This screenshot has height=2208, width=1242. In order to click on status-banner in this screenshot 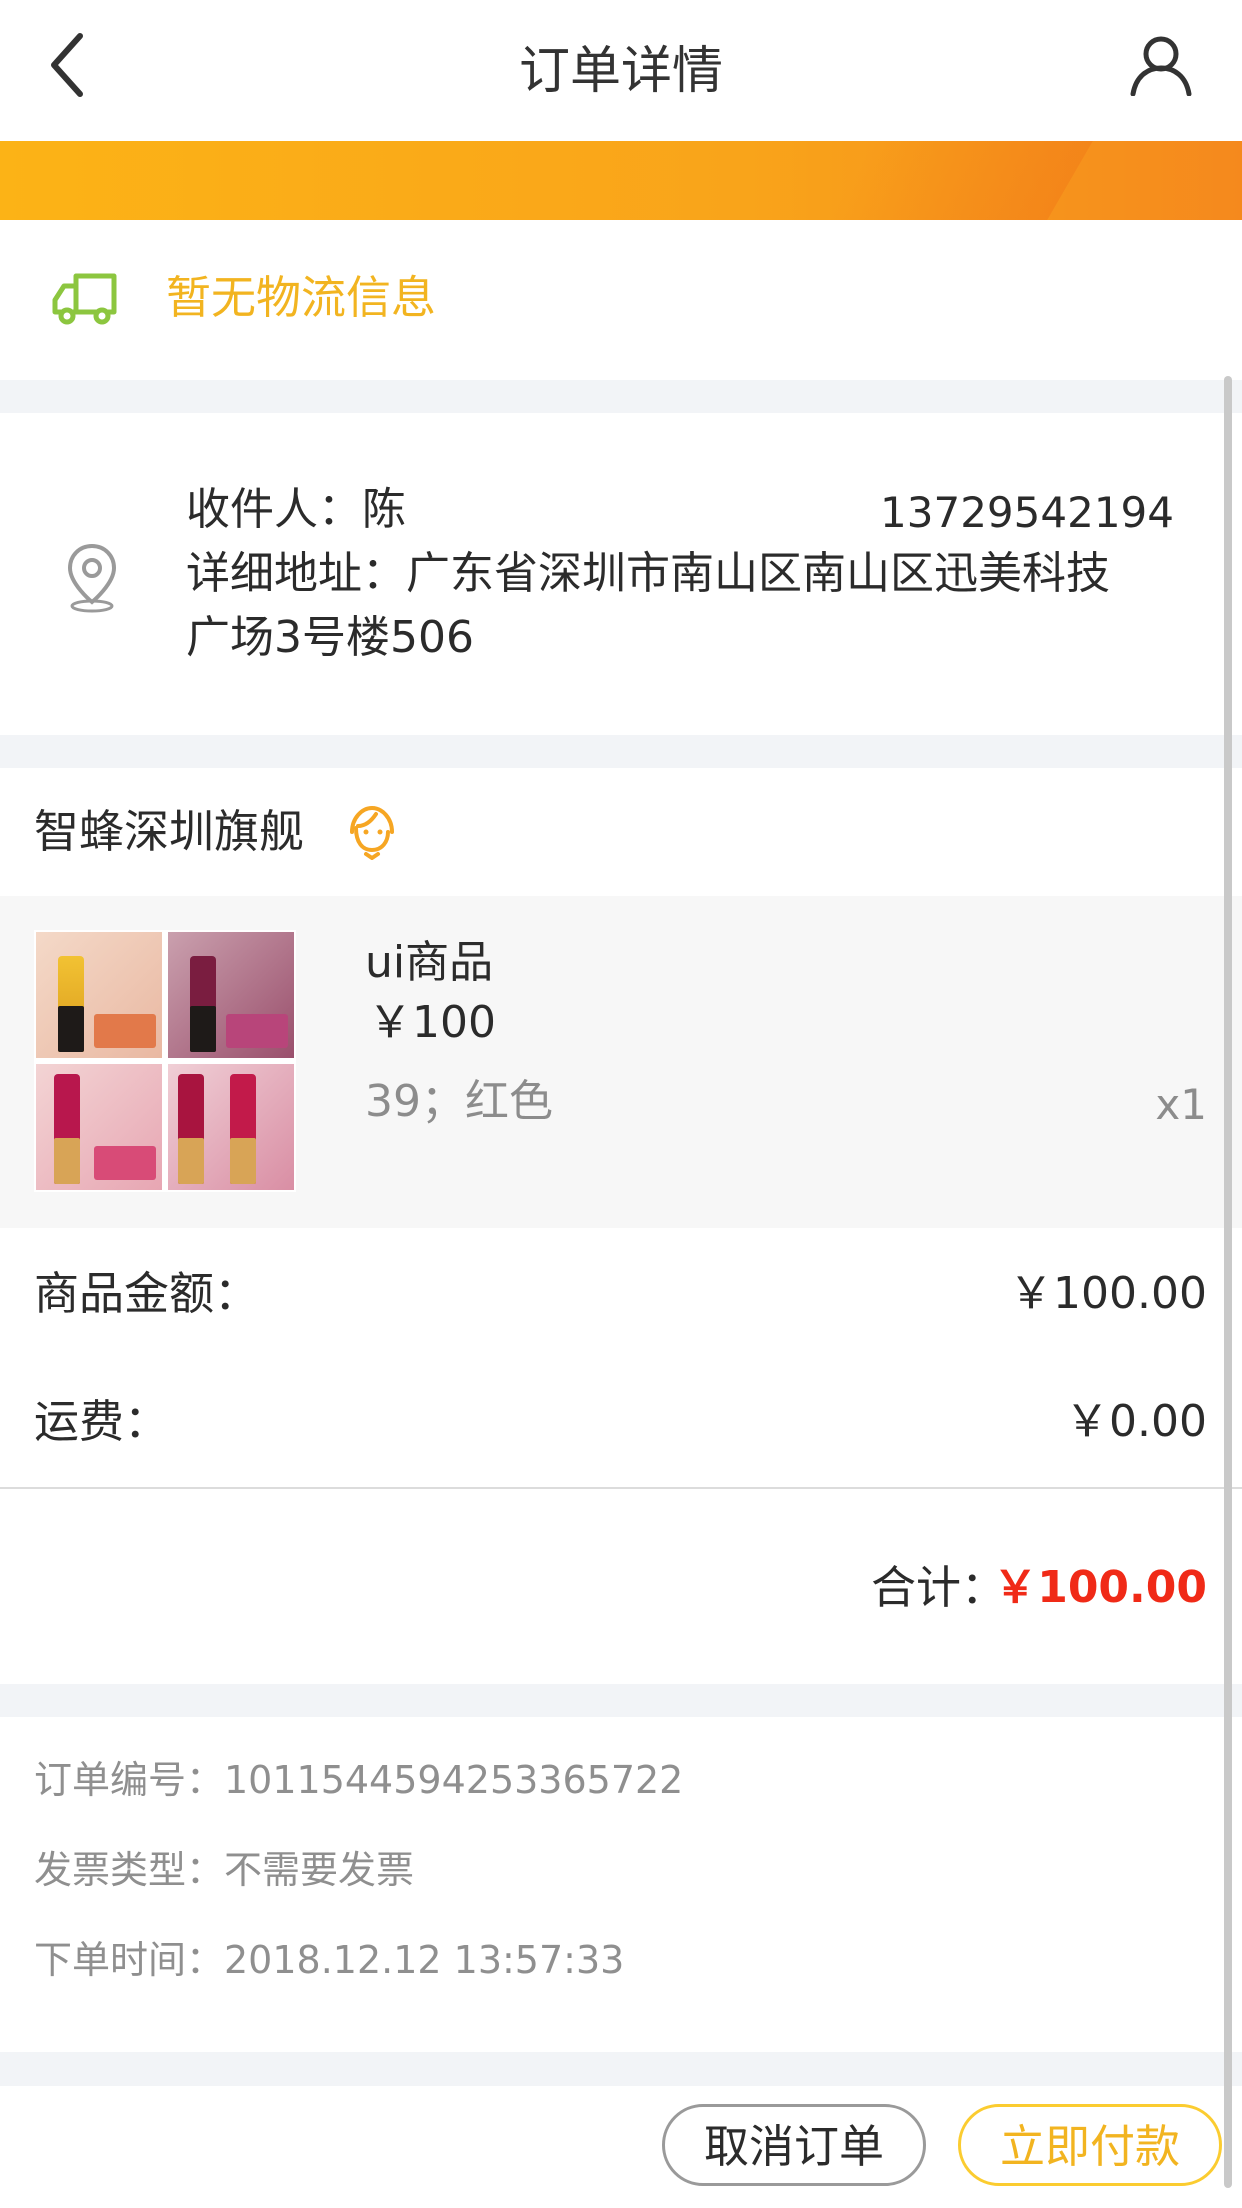, I will do `click(621, 180)`.